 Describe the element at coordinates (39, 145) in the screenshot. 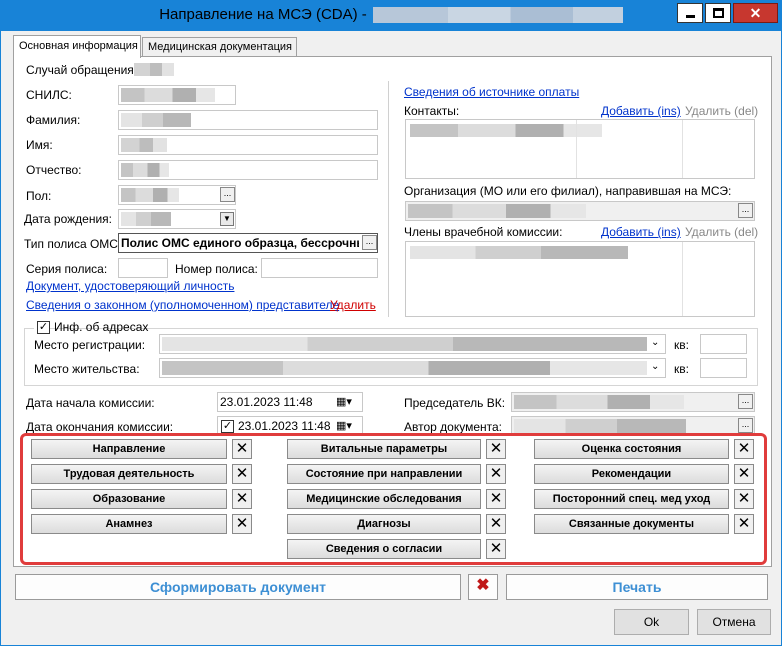

I see `name-label: Имя:` at that location.